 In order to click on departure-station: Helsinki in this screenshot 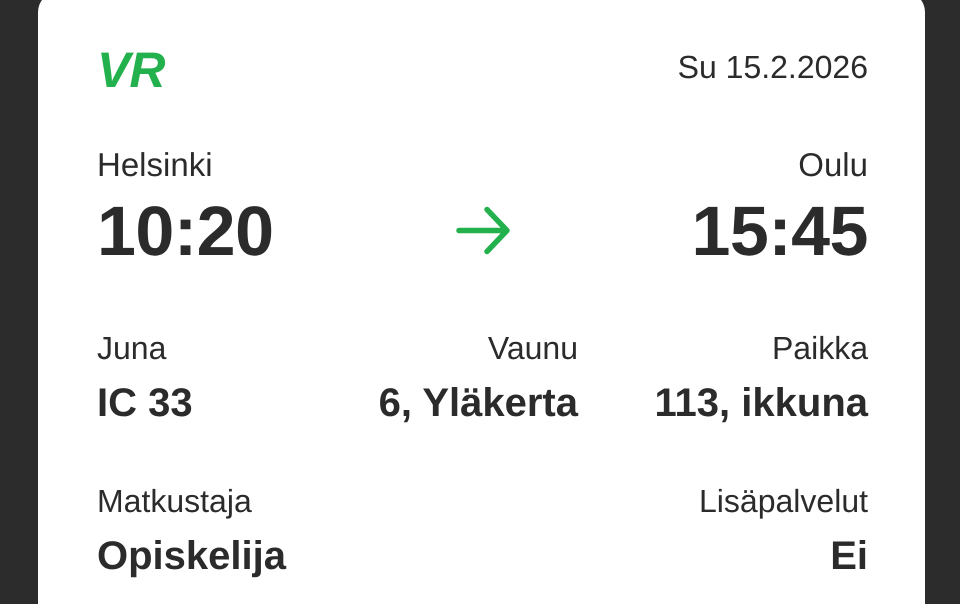, I will do `click(155, 165)`.